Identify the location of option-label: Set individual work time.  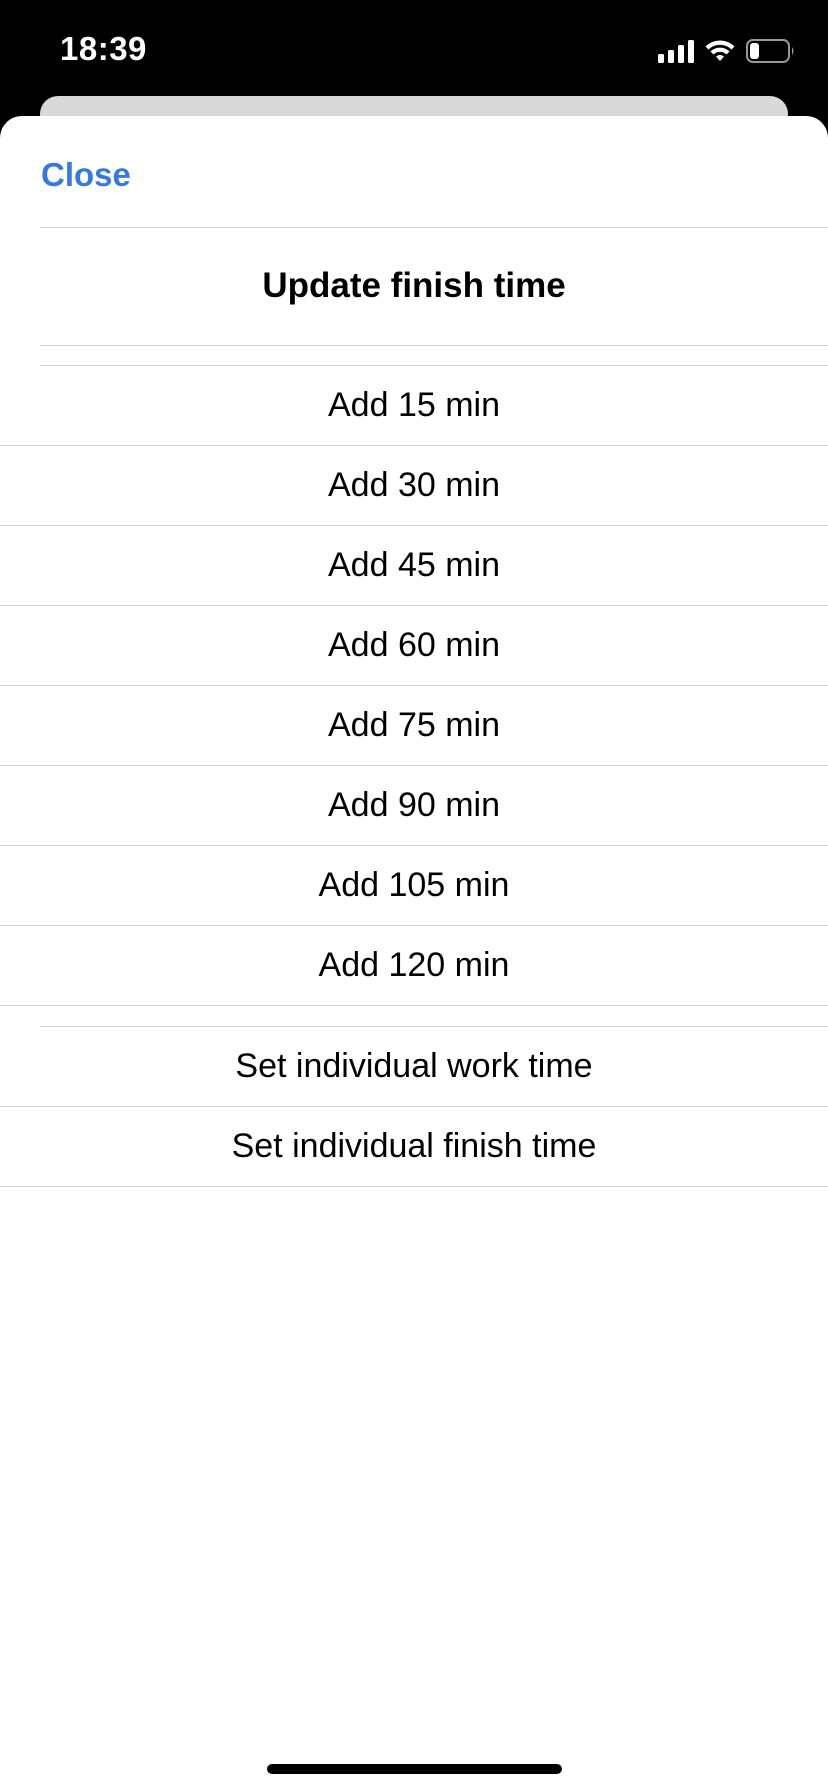
(414, 1066).